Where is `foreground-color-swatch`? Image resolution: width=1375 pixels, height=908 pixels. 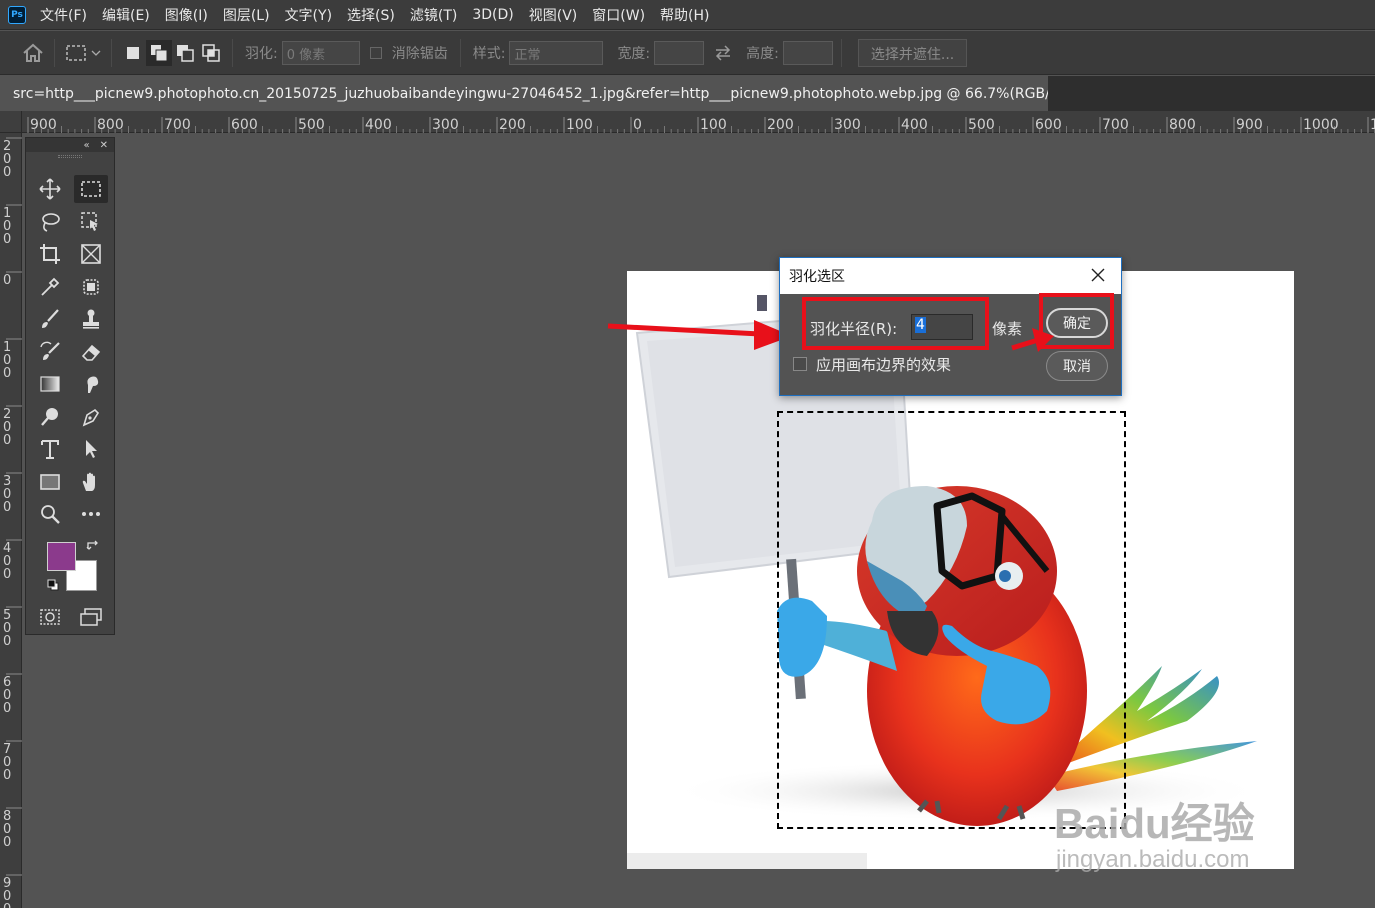
foreground-color-swatch is located at coordinates (61, 556).